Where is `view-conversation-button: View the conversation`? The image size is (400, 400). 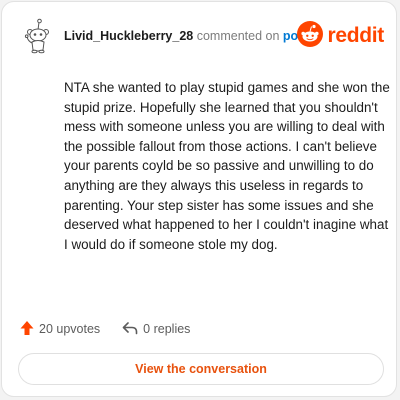 view-conversation-button: View the conversation is located at coordinates (201, 369).